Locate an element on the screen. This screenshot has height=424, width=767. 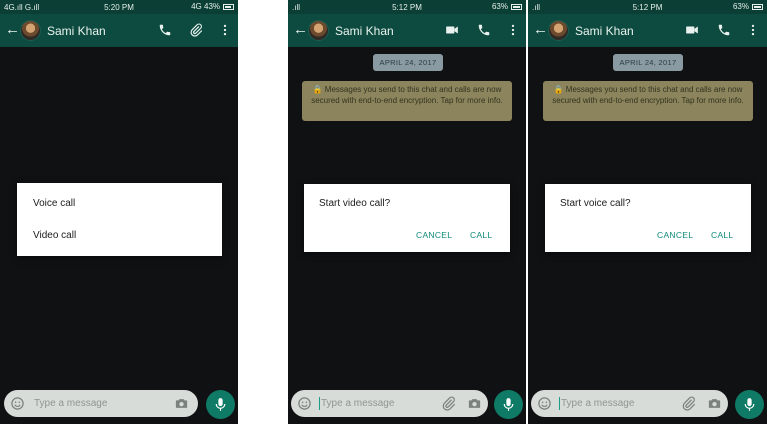
start-voice-call-dialog: Start voice call? CANCEL CALL is located at coordinates (648, 218).